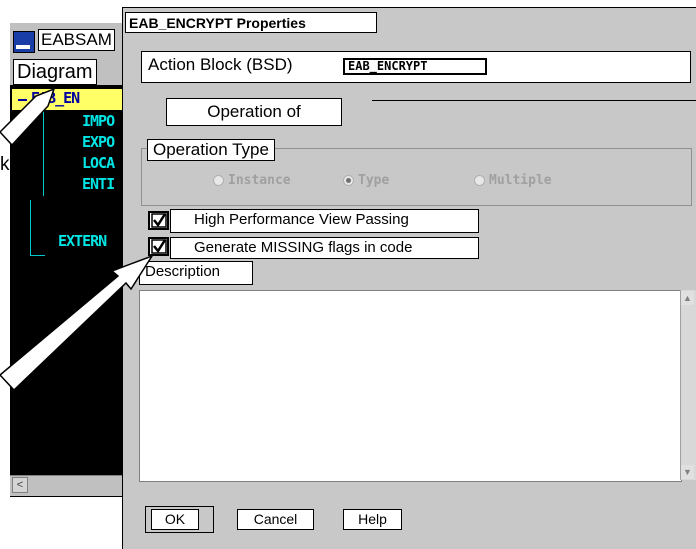  I want to click on radio-selected-icon, so click(348, 180).